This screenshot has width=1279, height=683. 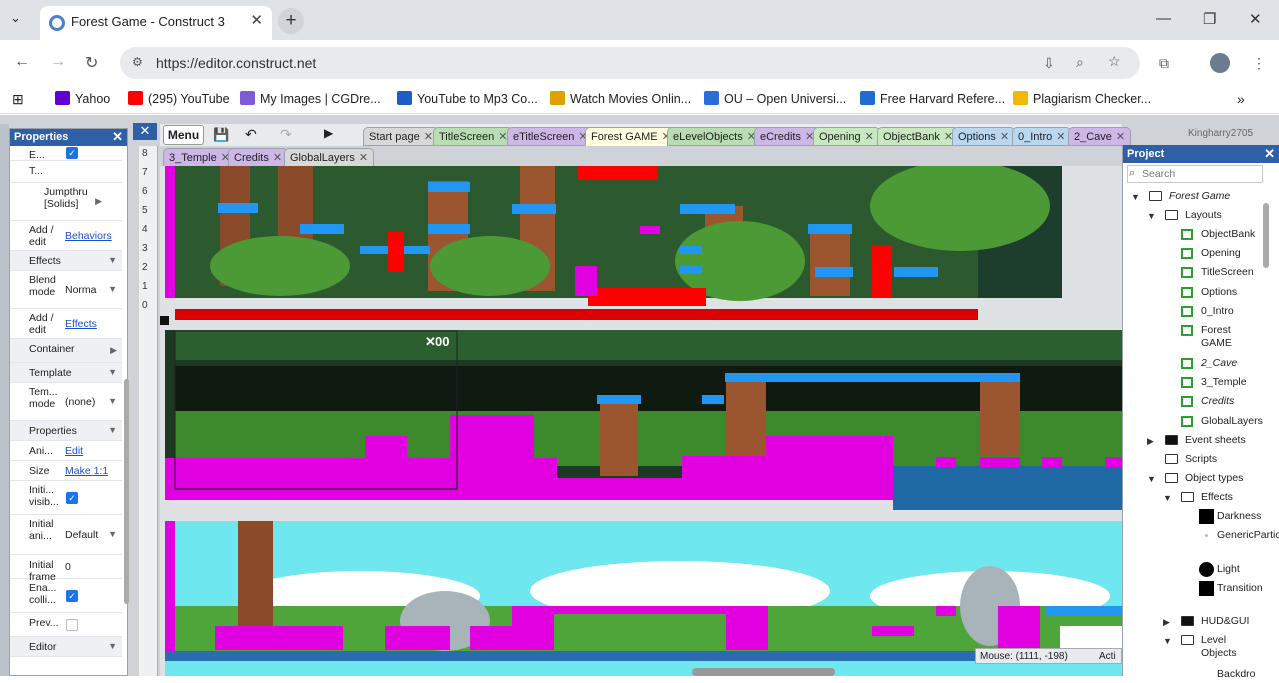 I want to click on tree-item: 0_Intro, so click(x=1193, y=312).